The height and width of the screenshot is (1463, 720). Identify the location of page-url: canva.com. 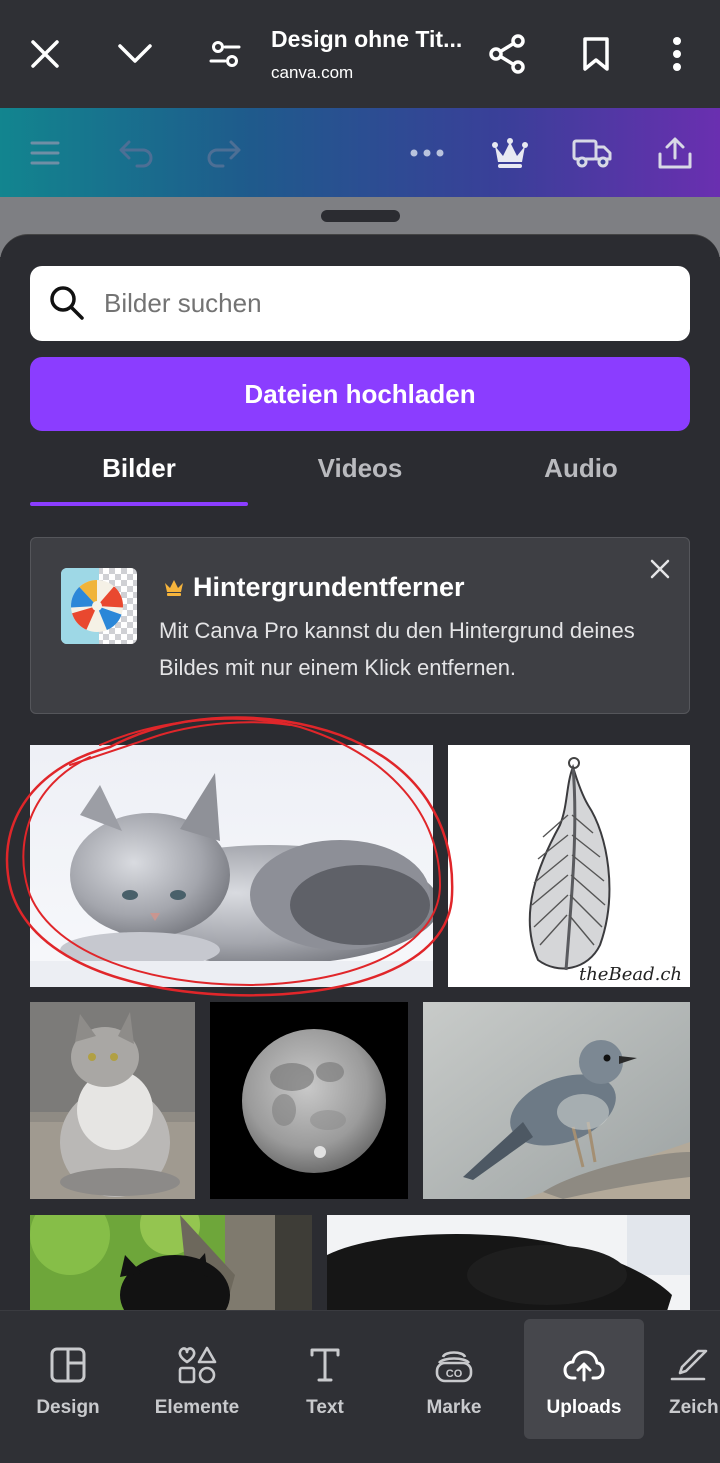
(312, 72).